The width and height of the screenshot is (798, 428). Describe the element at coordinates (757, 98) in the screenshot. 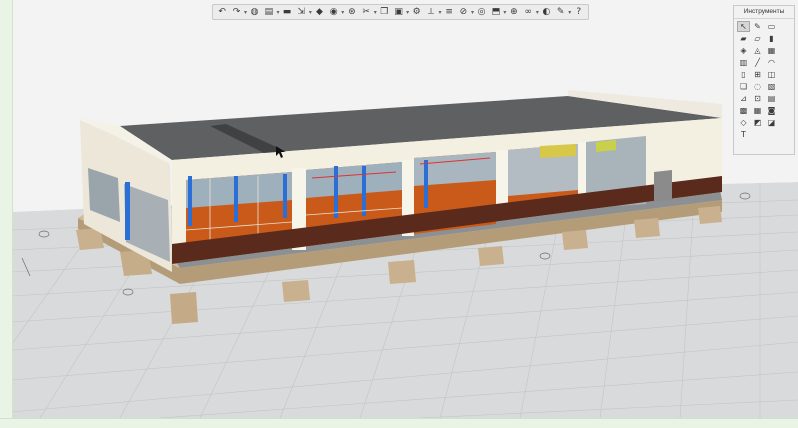

I see `level-tool-icon: ⊡` at that location.